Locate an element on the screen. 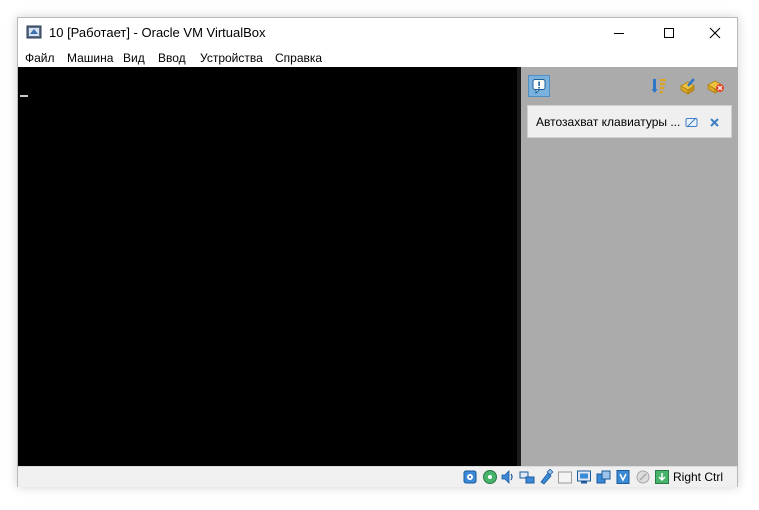 This screenshot has width=759, height=510. text-cursor is located at coordinates (24, 96).